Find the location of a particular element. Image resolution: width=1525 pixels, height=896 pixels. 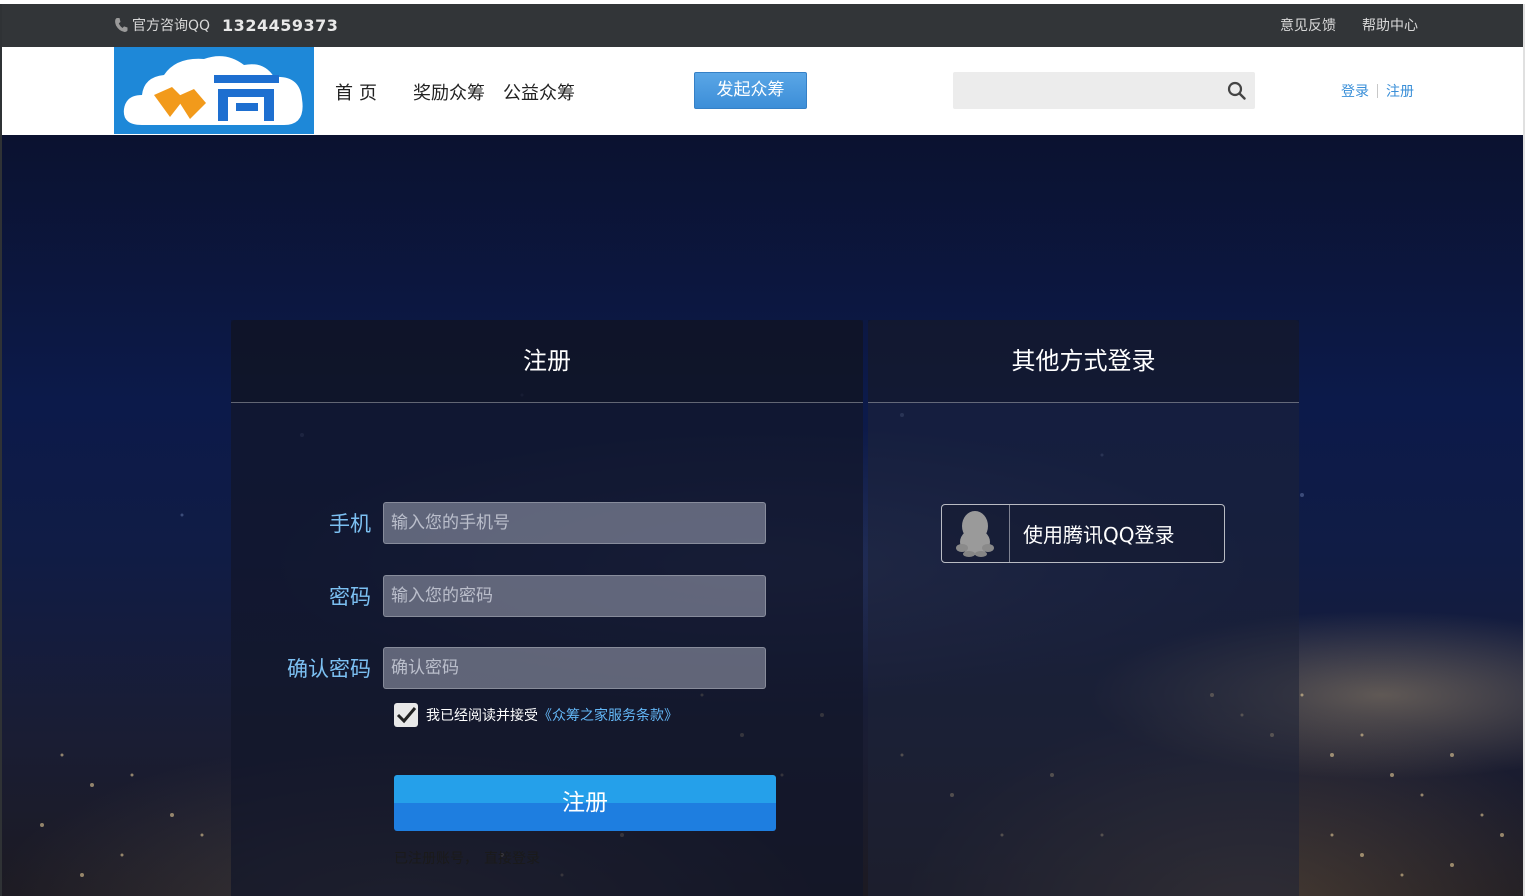

checkmark-icon is located at coordinates (406, 715).